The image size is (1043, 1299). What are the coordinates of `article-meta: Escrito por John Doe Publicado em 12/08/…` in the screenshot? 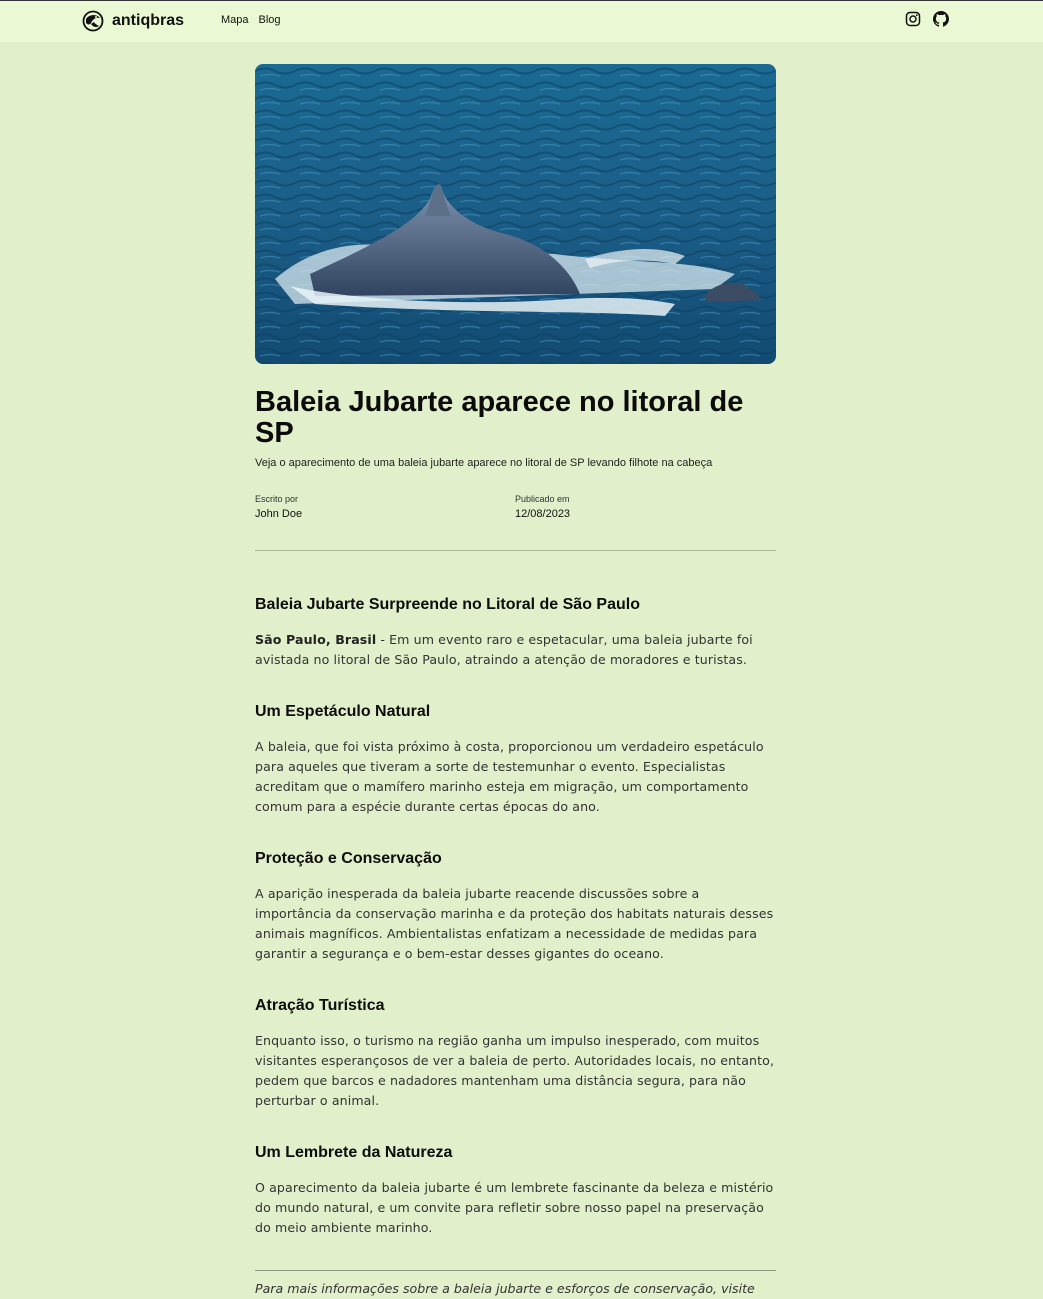 It's located at (515, 507).